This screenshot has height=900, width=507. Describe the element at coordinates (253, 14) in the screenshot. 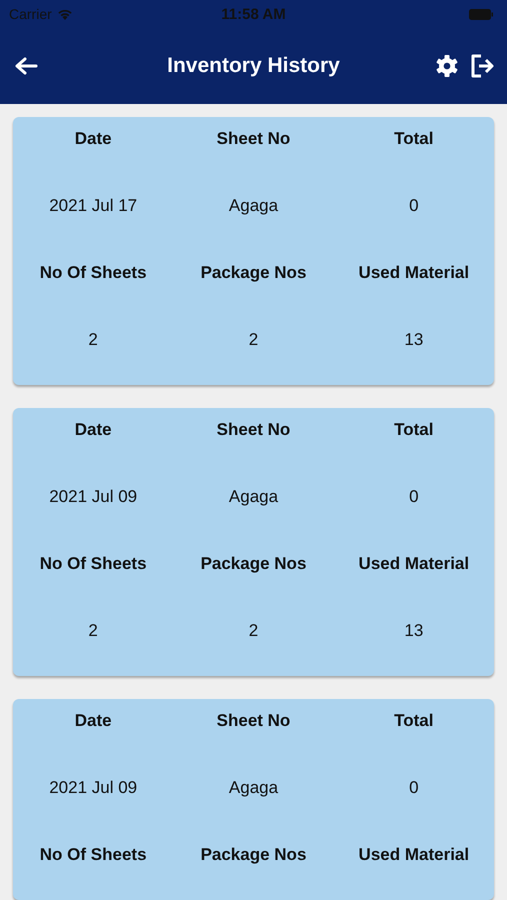

I see `clock-time: 11:58 AM` at that location.